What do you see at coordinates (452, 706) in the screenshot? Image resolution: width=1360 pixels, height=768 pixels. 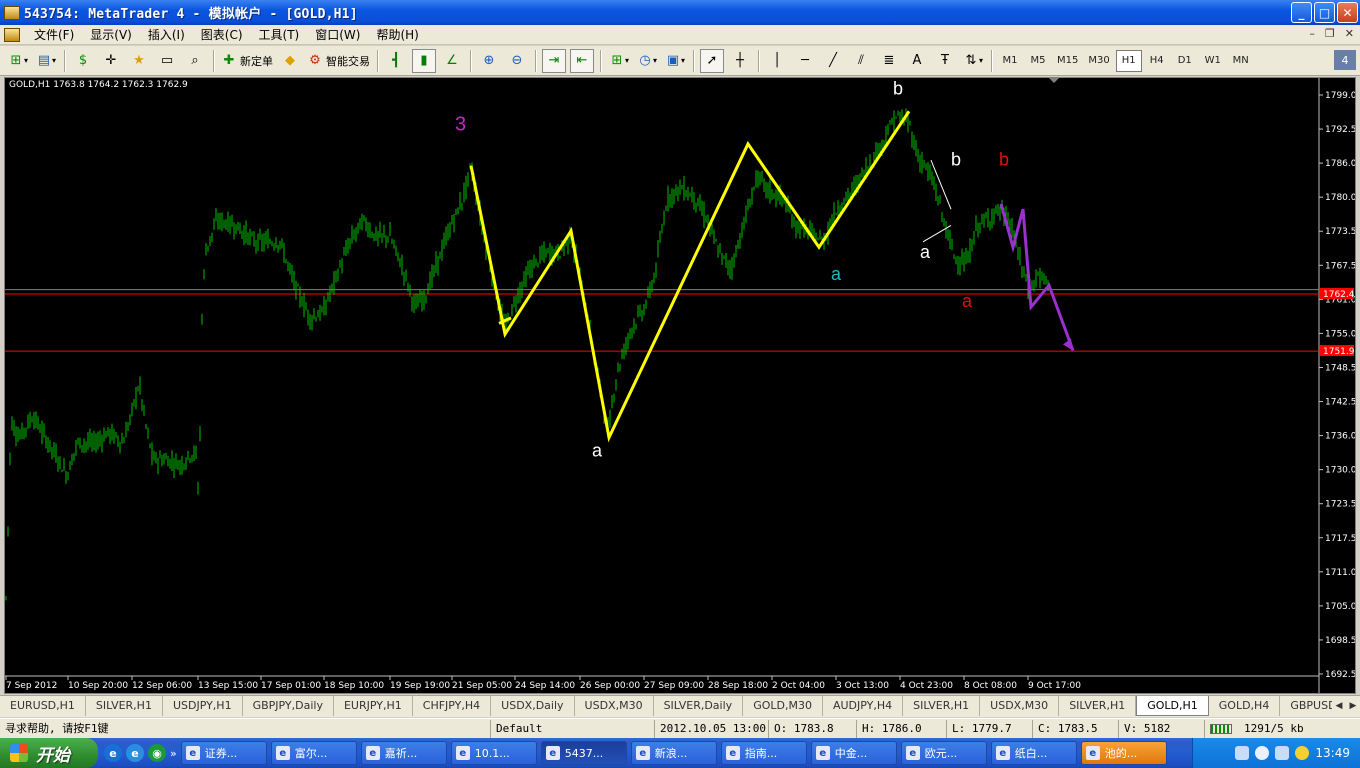 I see `chart-tab: CHFJPY,H4` at bounding box center [452, 706].